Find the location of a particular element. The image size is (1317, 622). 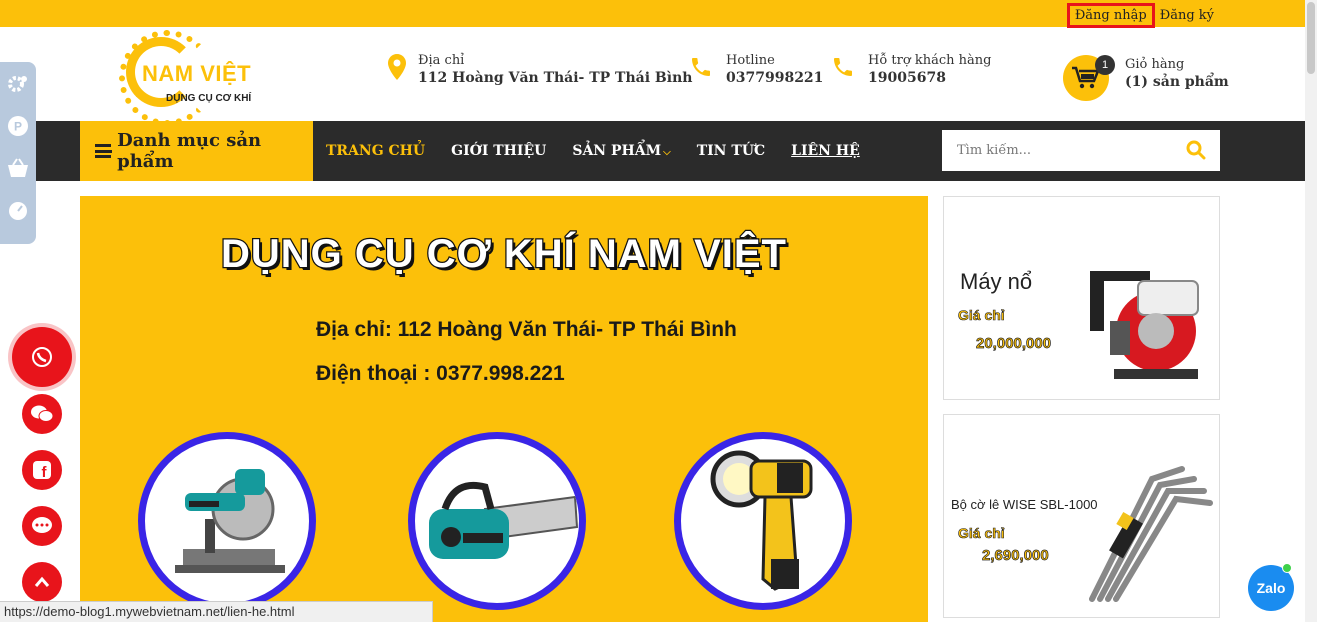

zalo-label: Zalo is located at coordinates (1271, 588).